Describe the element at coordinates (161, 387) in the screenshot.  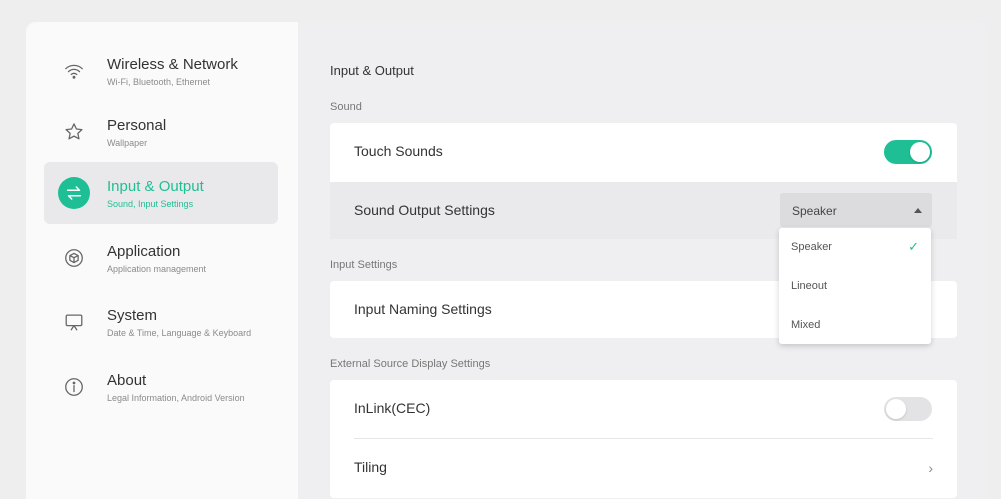
I see `sidebar-item-about: About Legal Information, Android Version` at that location.